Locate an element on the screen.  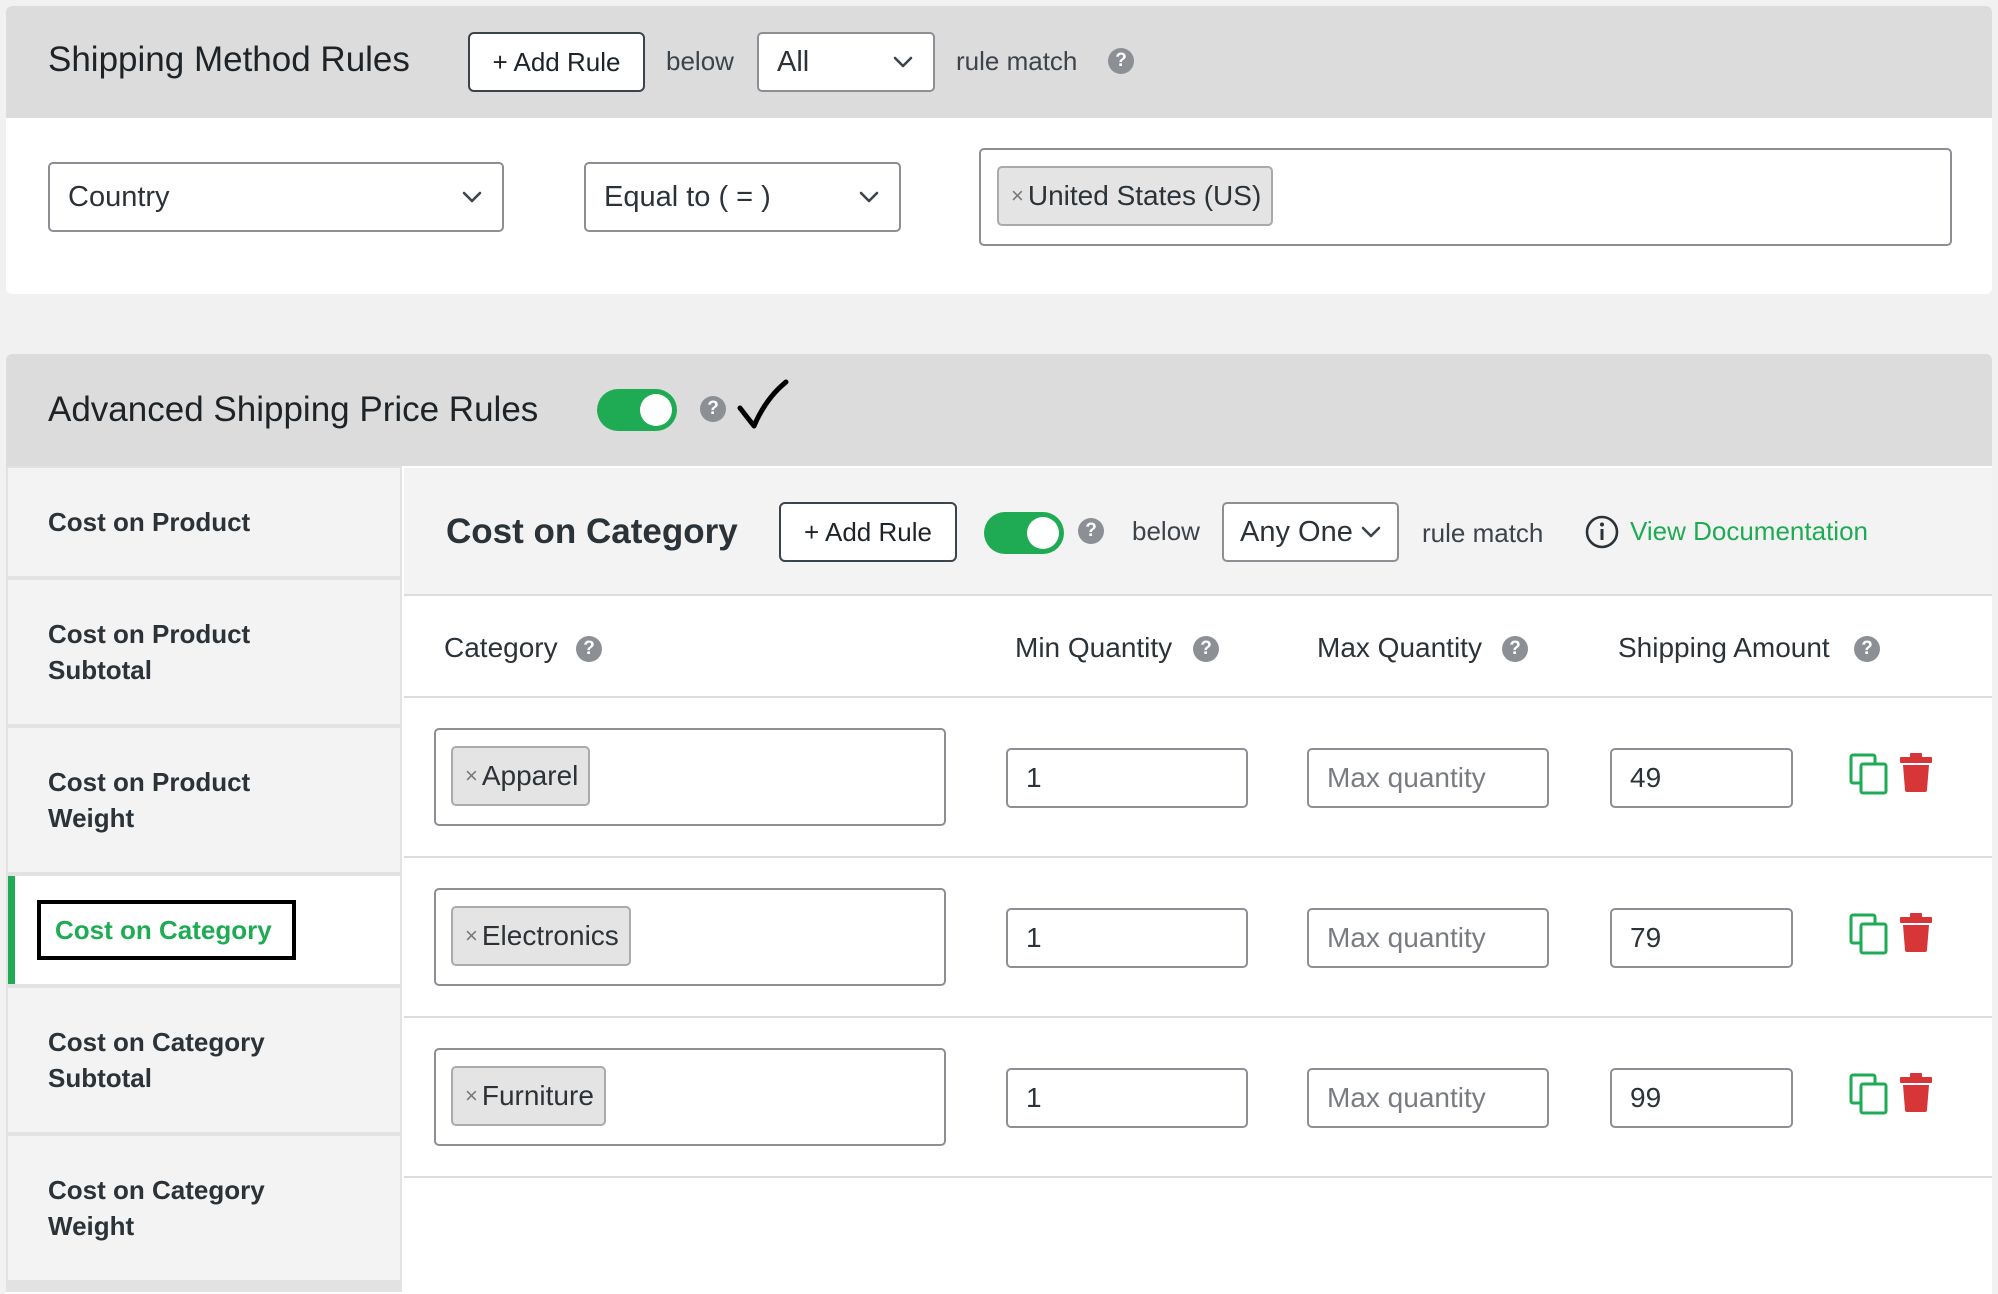
panel-add-rule-button: + Add Rule is located at coordinates (868, 532).